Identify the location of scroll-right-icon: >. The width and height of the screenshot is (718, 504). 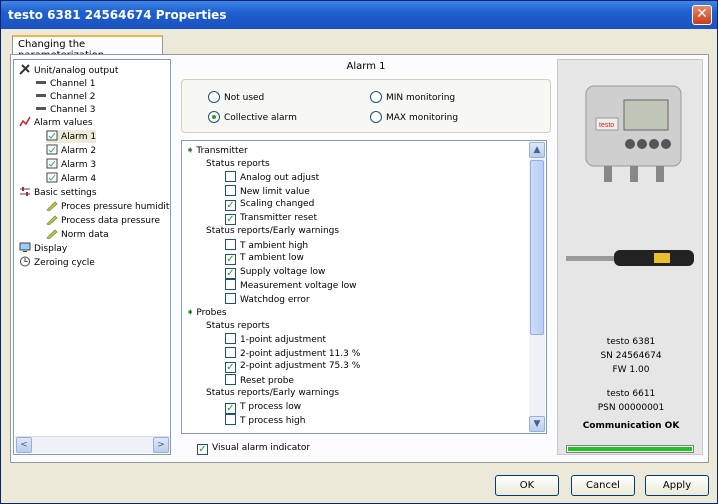
(161, 445).